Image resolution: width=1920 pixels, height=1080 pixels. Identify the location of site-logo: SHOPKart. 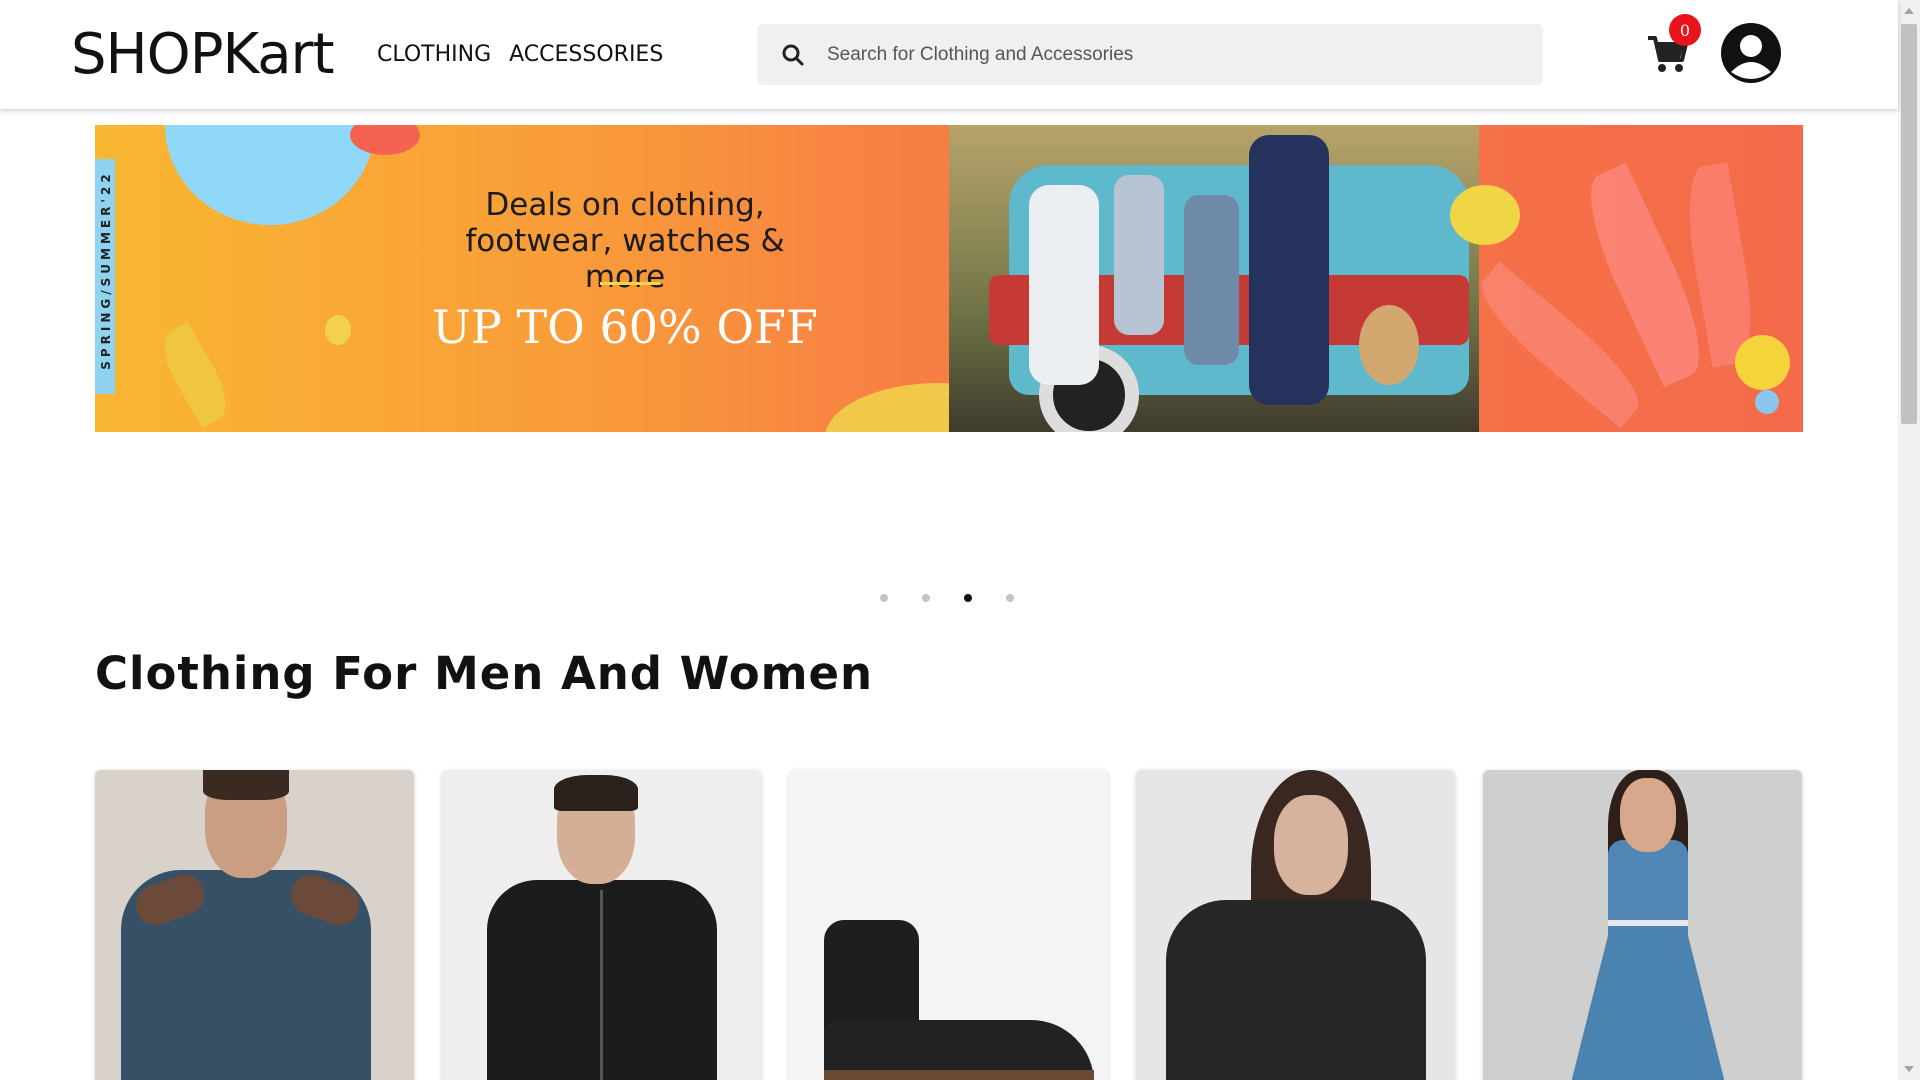
(203, 55).